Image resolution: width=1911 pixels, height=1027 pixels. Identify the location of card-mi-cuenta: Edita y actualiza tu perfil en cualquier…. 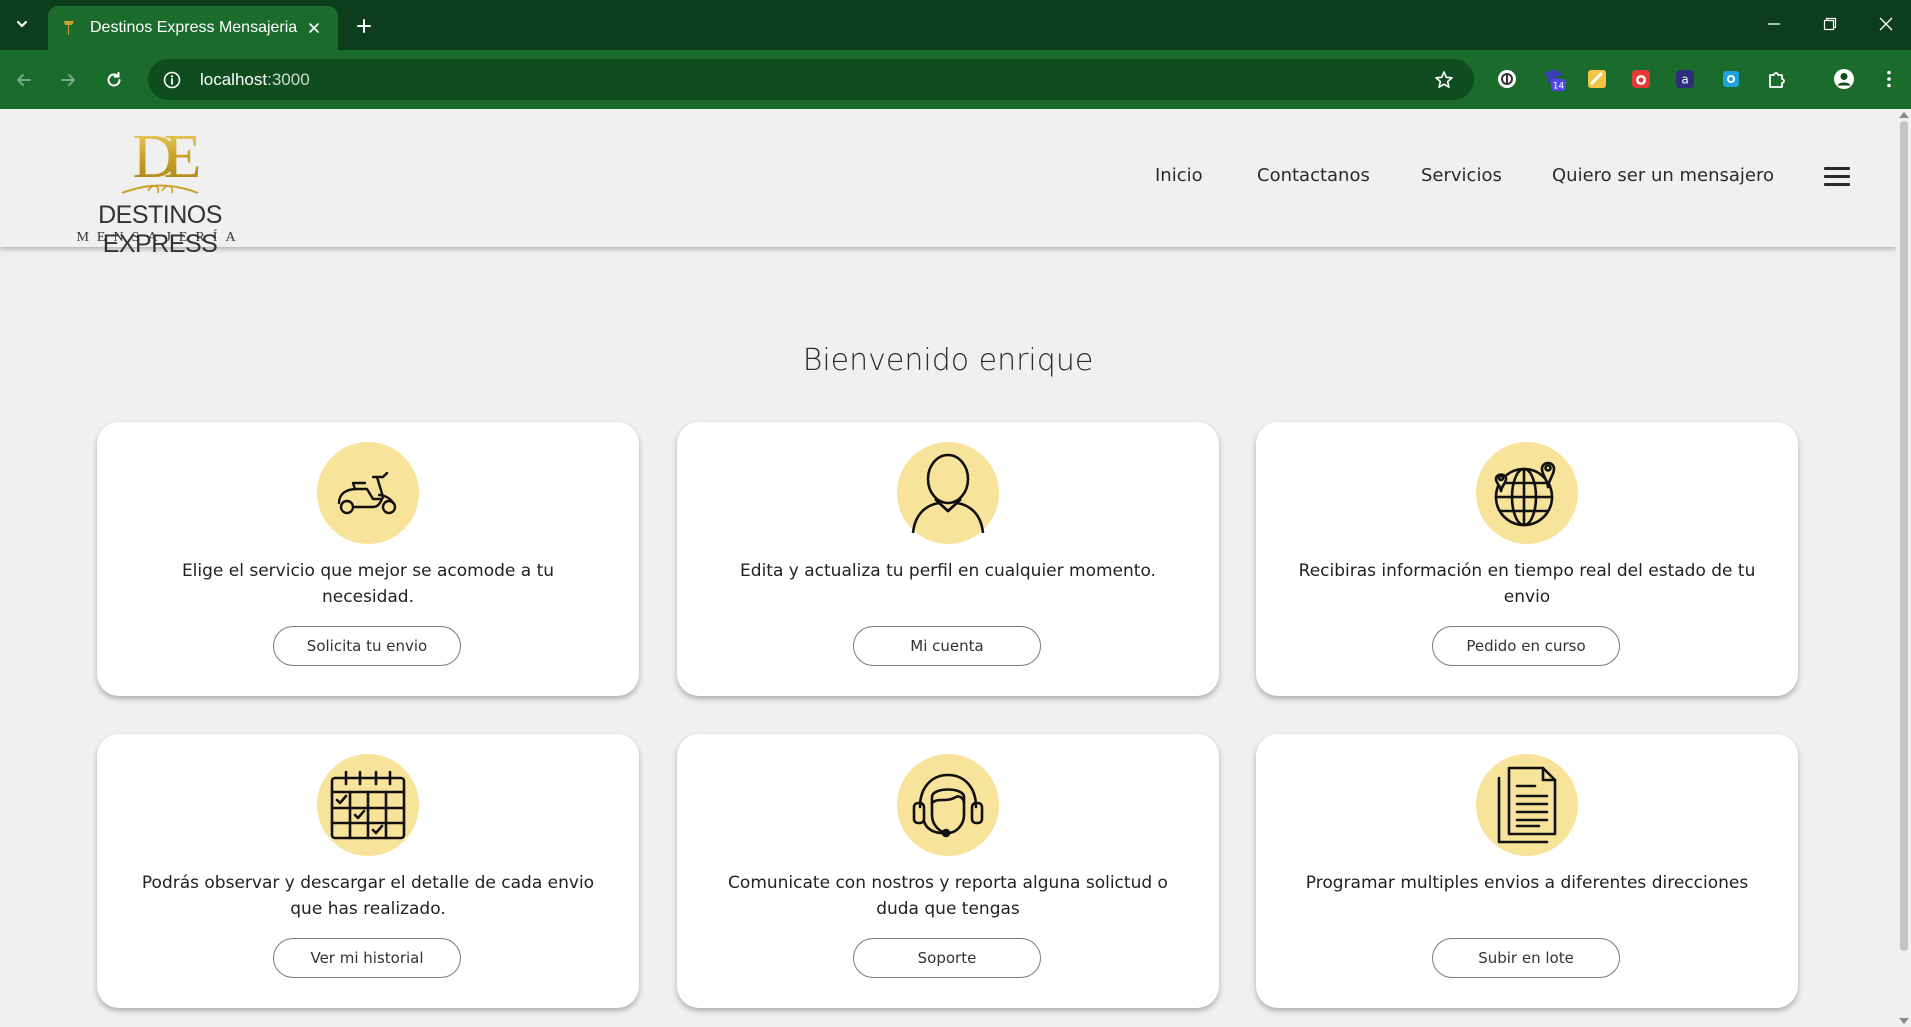
(948, 559).